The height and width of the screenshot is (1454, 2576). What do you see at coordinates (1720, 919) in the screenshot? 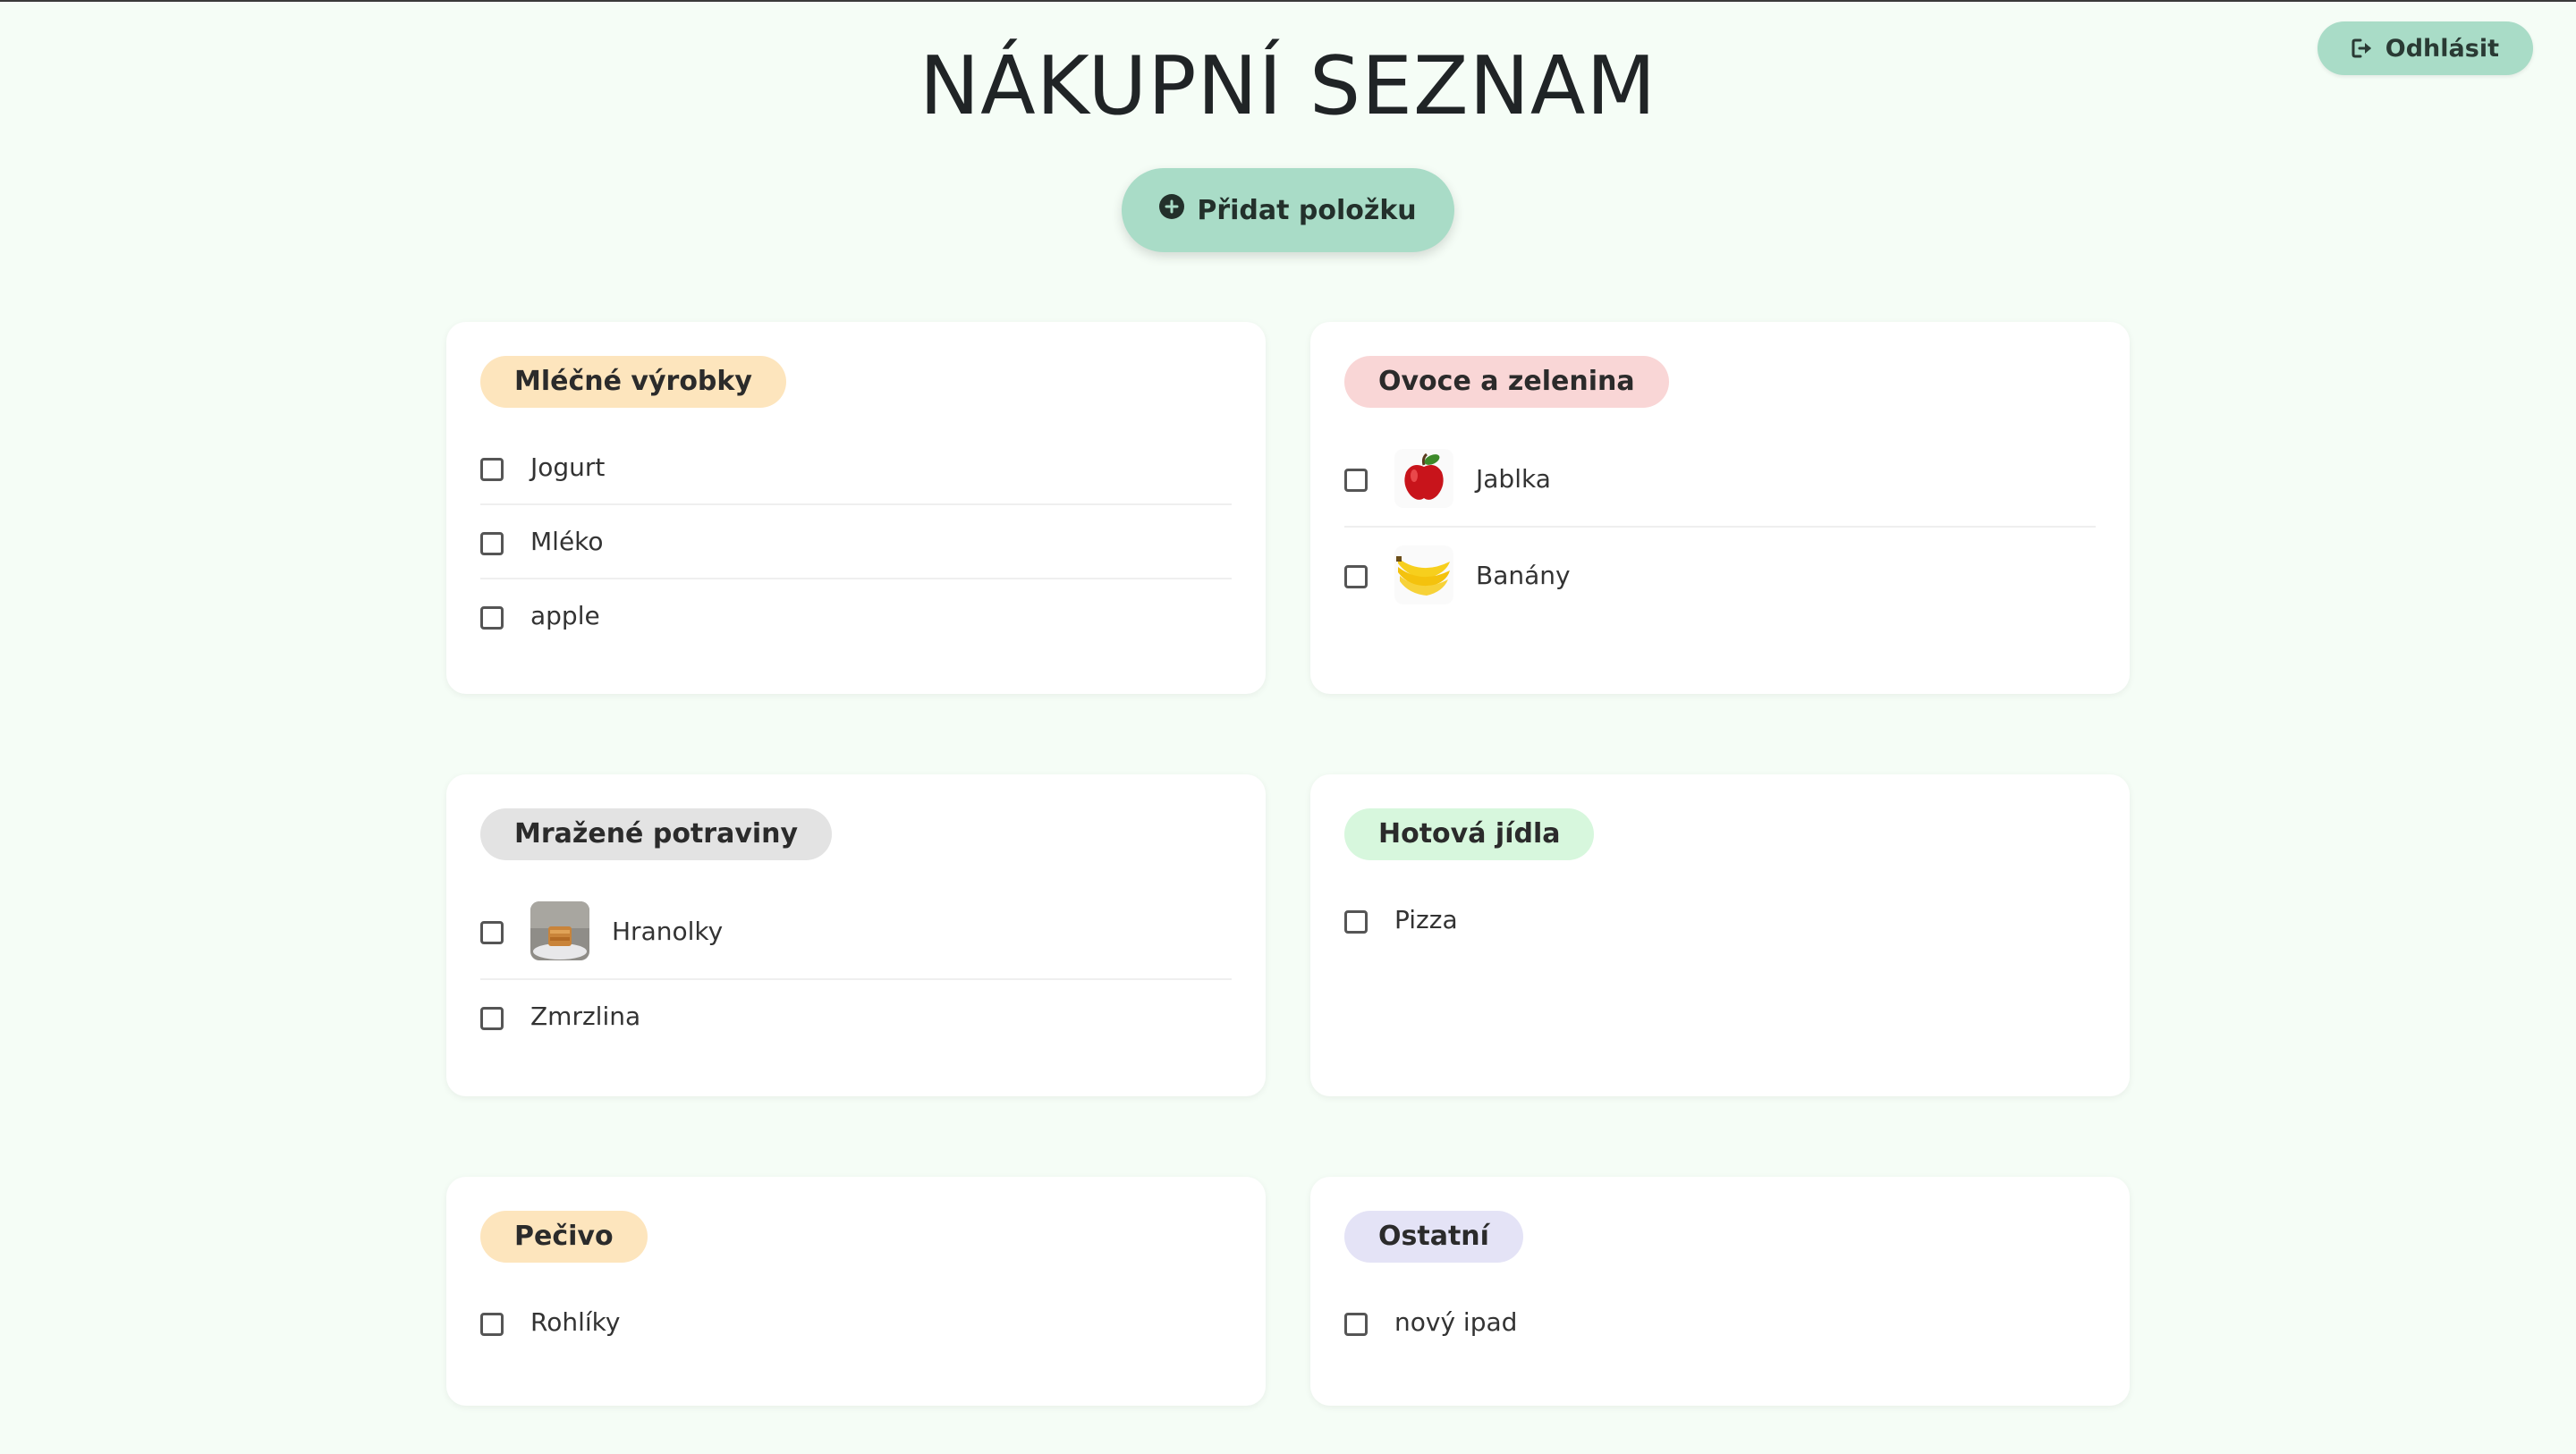
I see `list-item: Pizza` at bounding box center [1720, 919].